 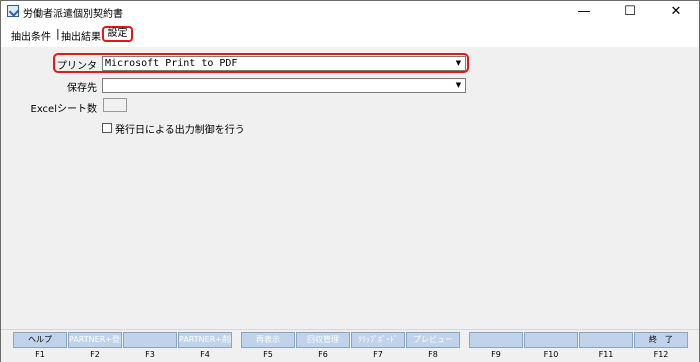 What do you see at coordinates (205, 354) in the screenshot?
I see `f4-key-label: F4` at bounding box center [205, 354].